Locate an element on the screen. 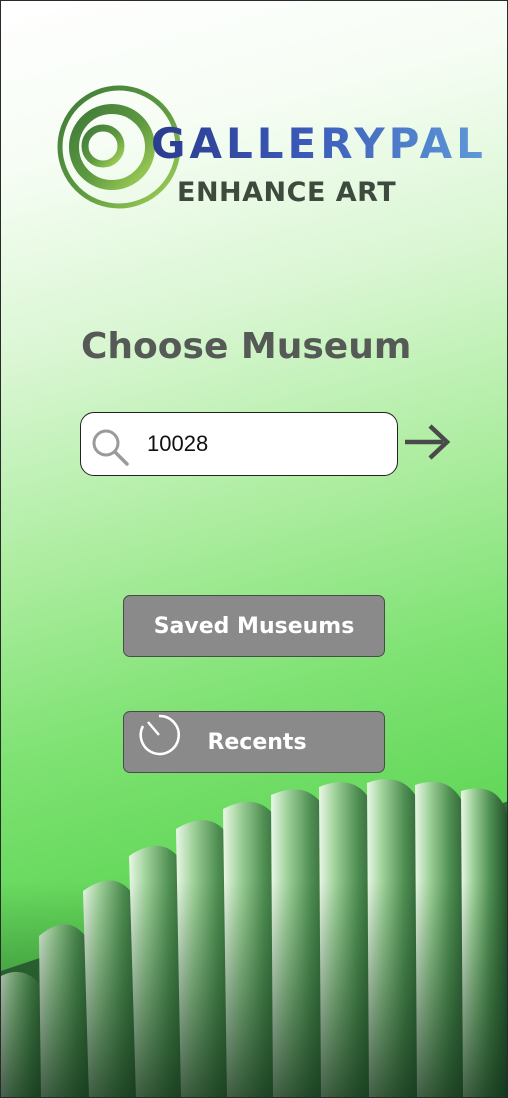 The width and height of the screenshot is (508, 1098). saved-museums-label: Saved Museums is located at coordinates (254, 626).